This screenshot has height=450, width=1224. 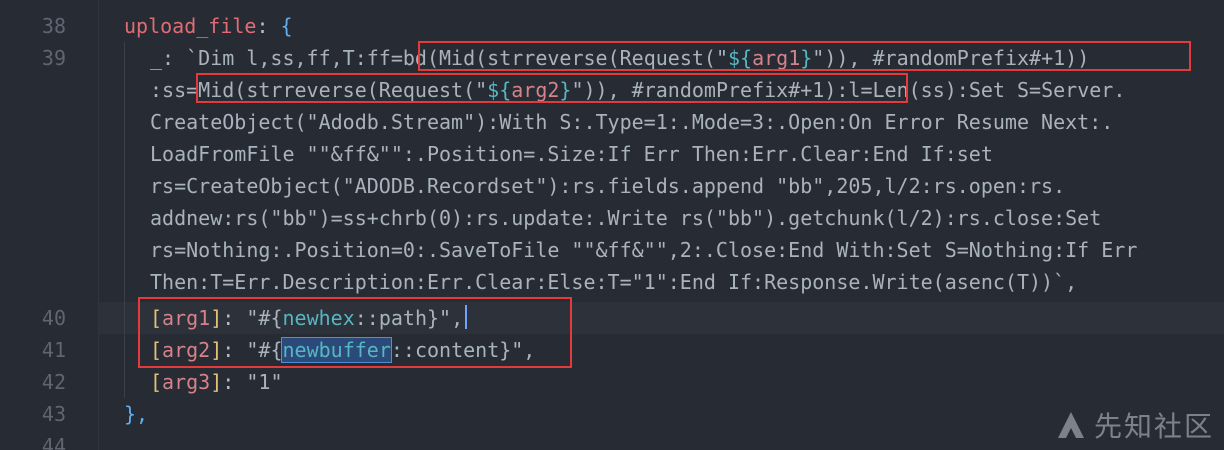 What do you see at coordinates (136, 414) in the screenshot?
I see `code-line-43: },` at bounding box center [136, 414].